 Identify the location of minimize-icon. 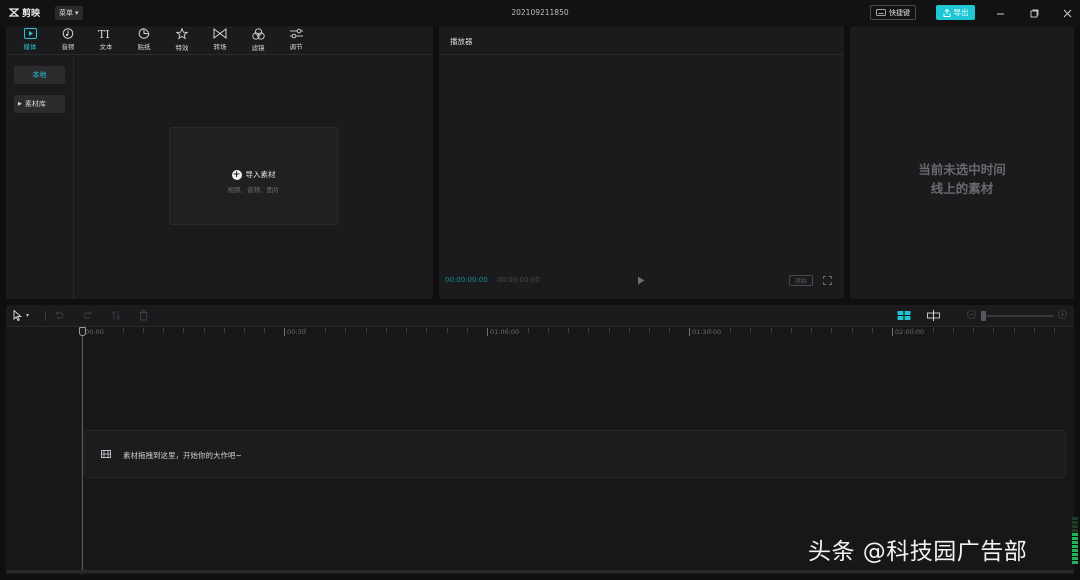
(1000, 13).